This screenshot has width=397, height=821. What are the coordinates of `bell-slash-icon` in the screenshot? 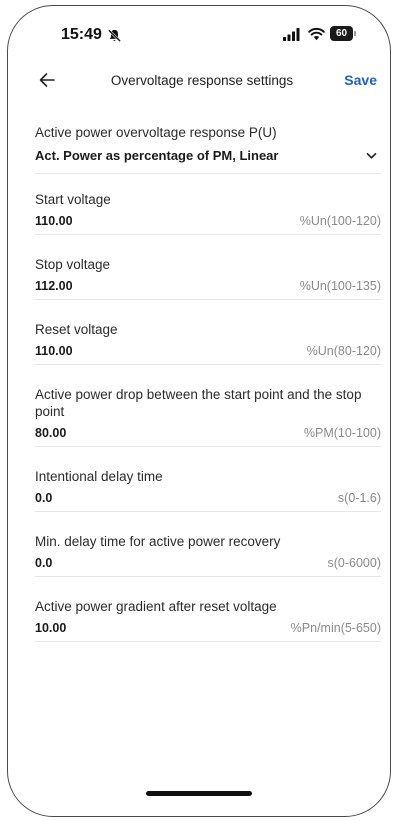 It's located at (114, 36).